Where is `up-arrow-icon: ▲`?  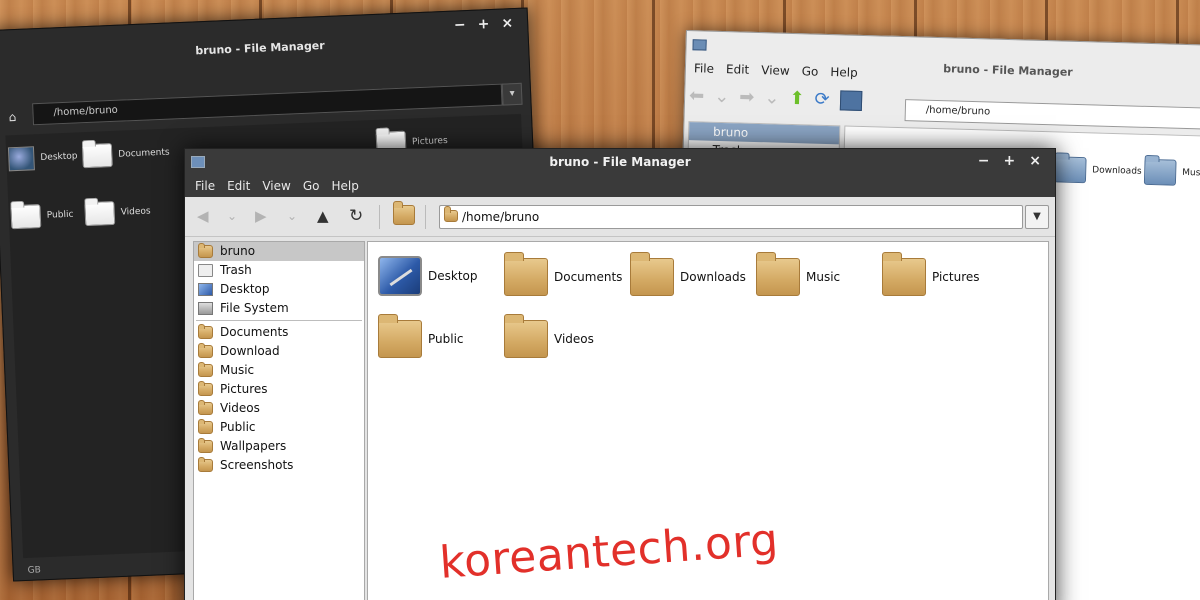 up-arrow-icon: ▲ is located at coordinates (323, 216).